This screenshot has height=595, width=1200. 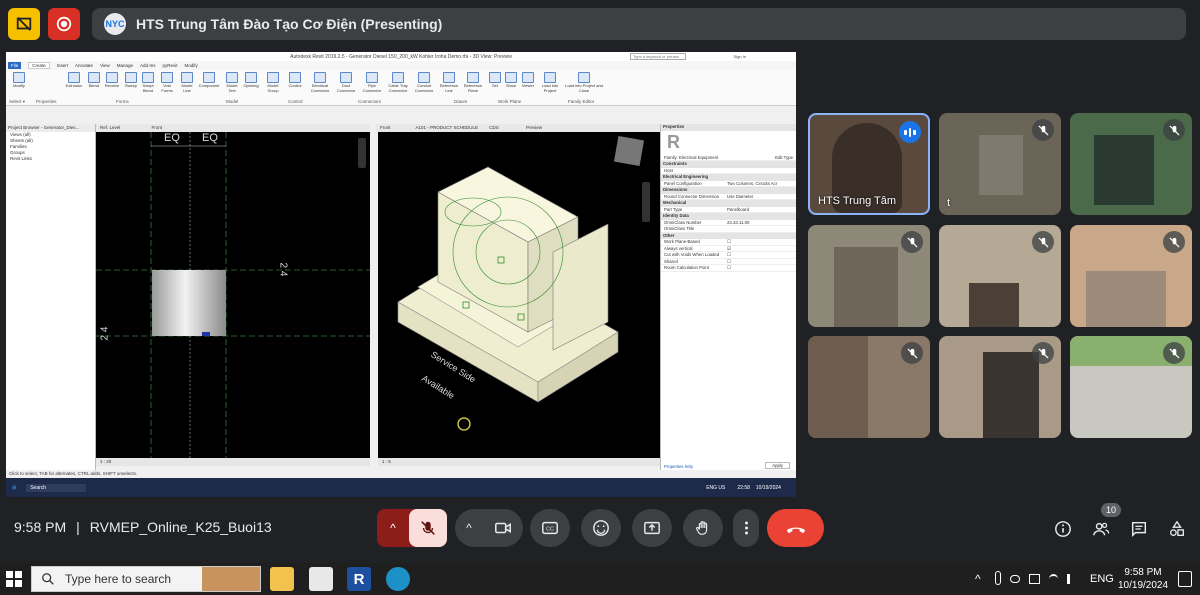 I want to click on ribbon-void-forms: Void Forms, so click(x=167, y=82).